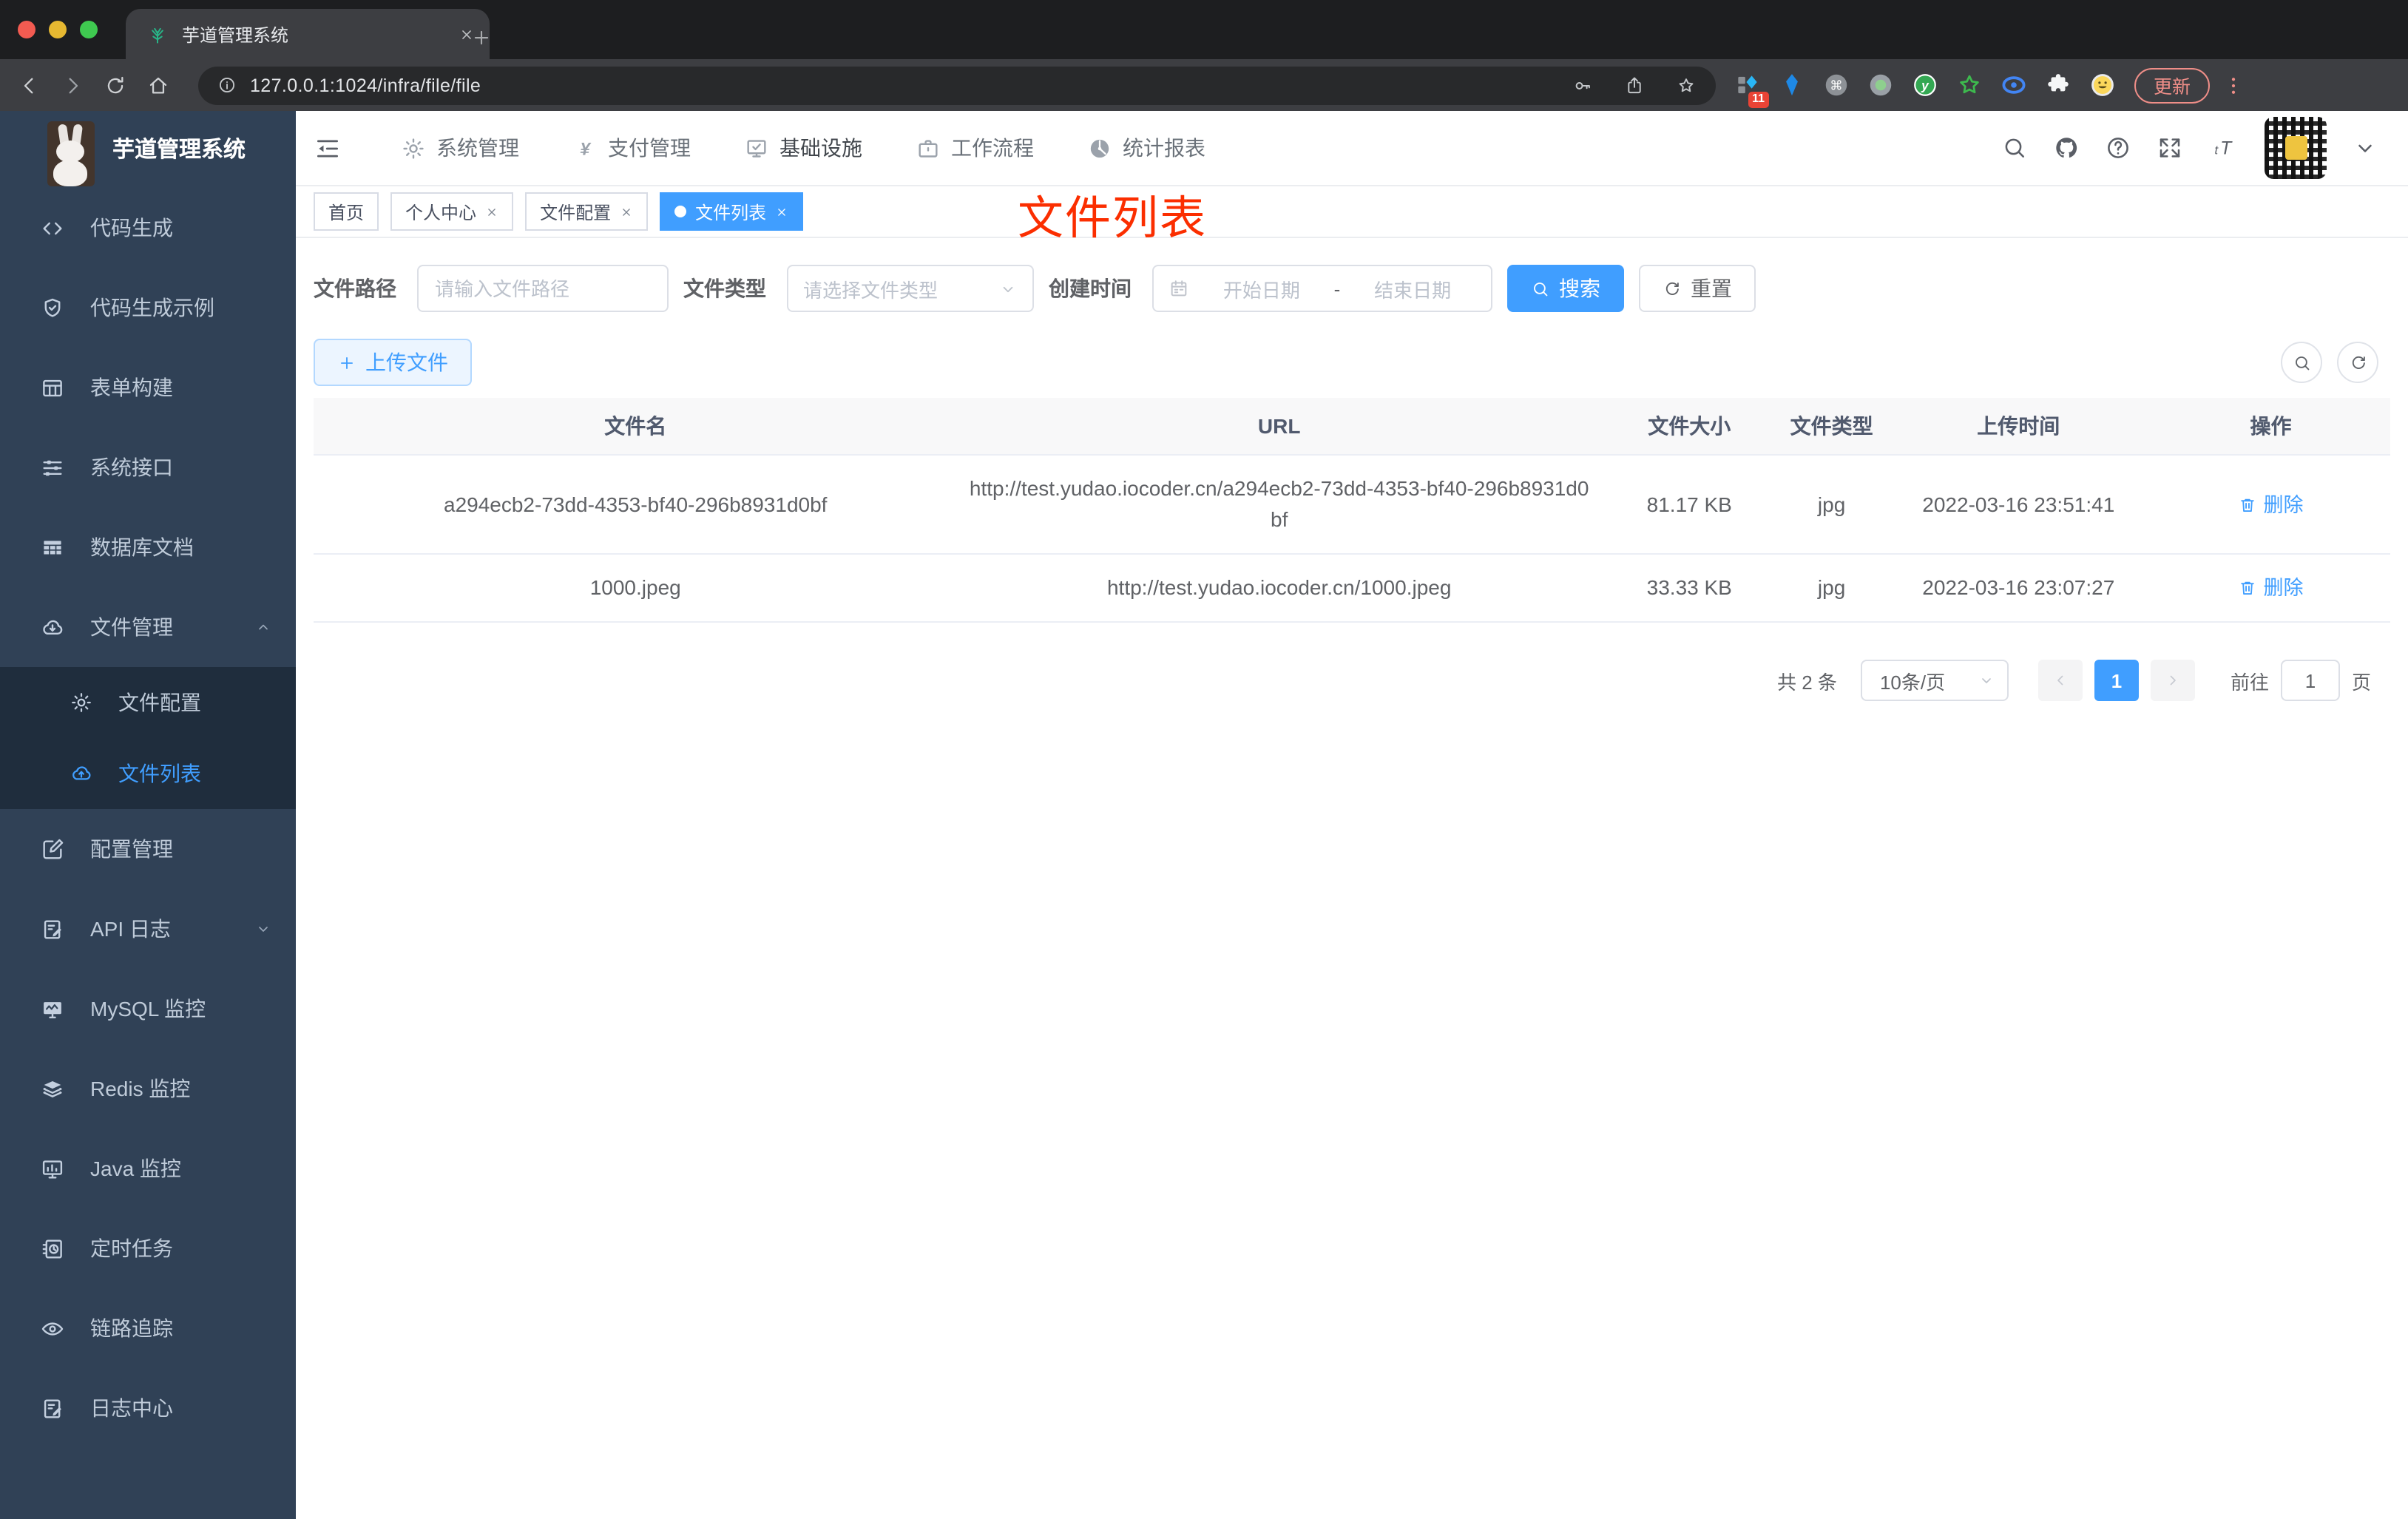  I want to click on upload-file-button: 上传文件, so click(393, 362).